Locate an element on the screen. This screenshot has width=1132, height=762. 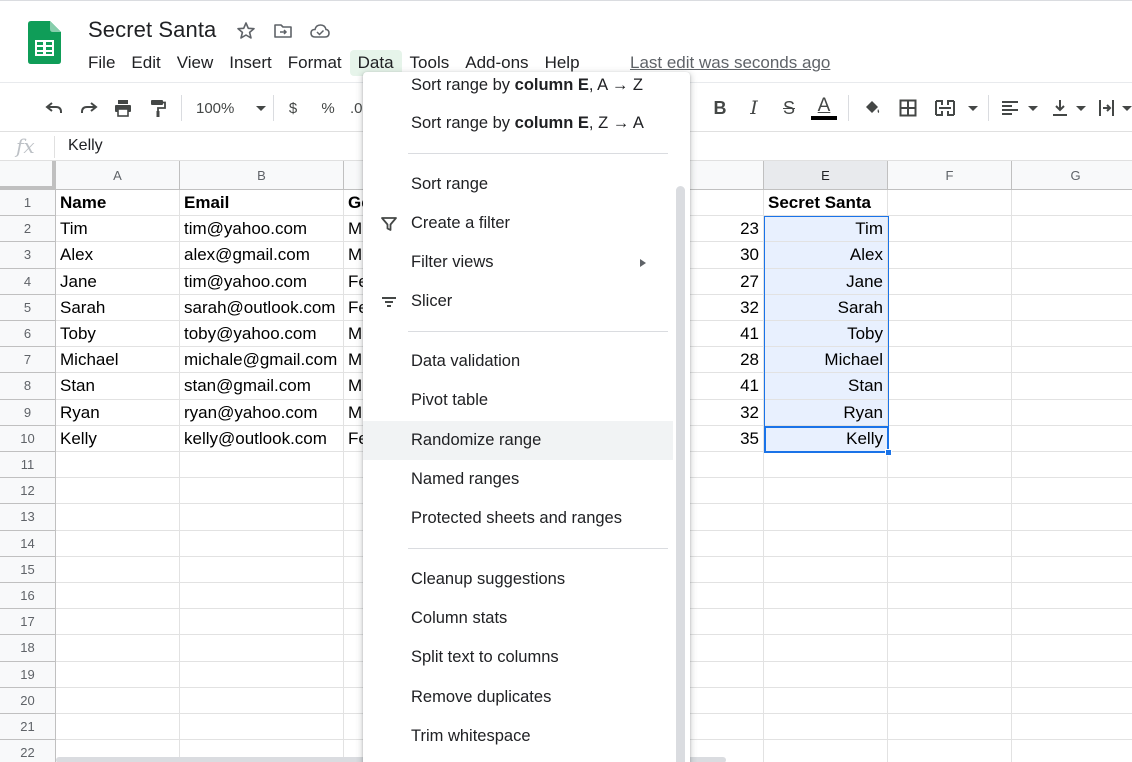
undo-icon is located at coordinates (54, 108).